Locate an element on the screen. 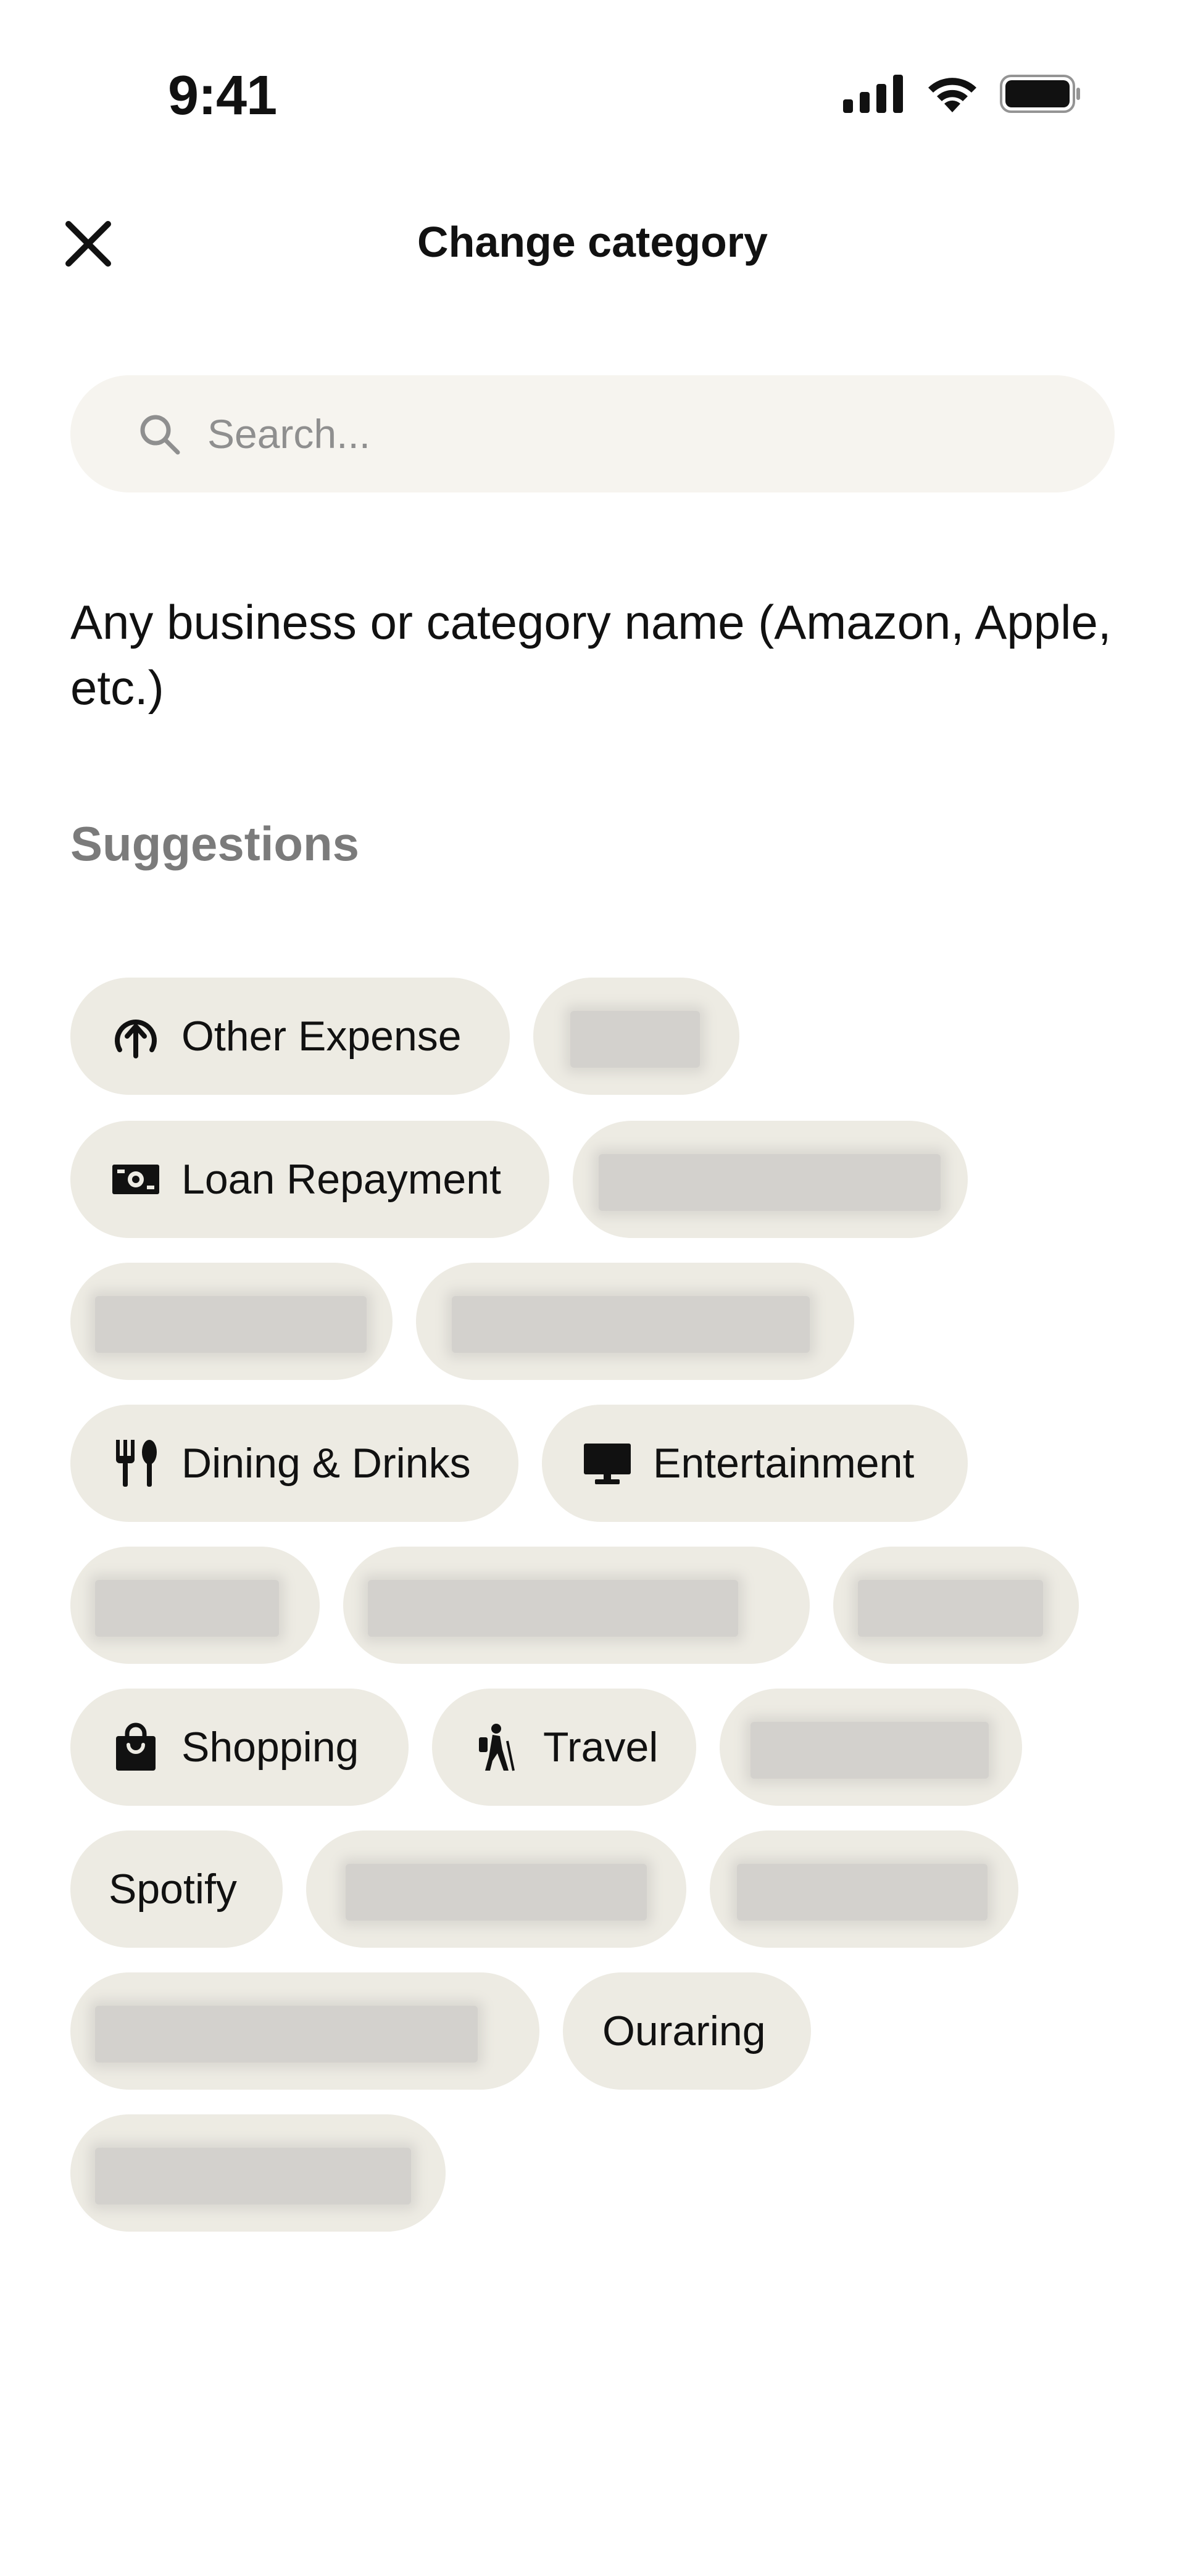 The image size is (1185, 2576). chip-shopping: Shopping is located at coordinates (239, 1747).